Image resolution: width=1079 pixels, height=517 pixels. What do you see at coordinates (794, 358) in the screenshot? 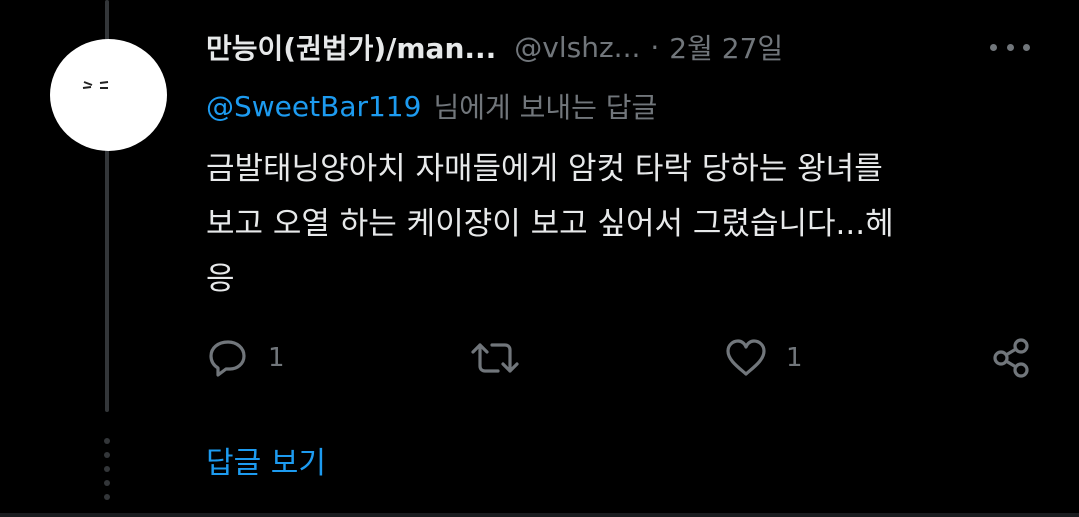
I see `like-count: 1` at bounding box center [794, 358].